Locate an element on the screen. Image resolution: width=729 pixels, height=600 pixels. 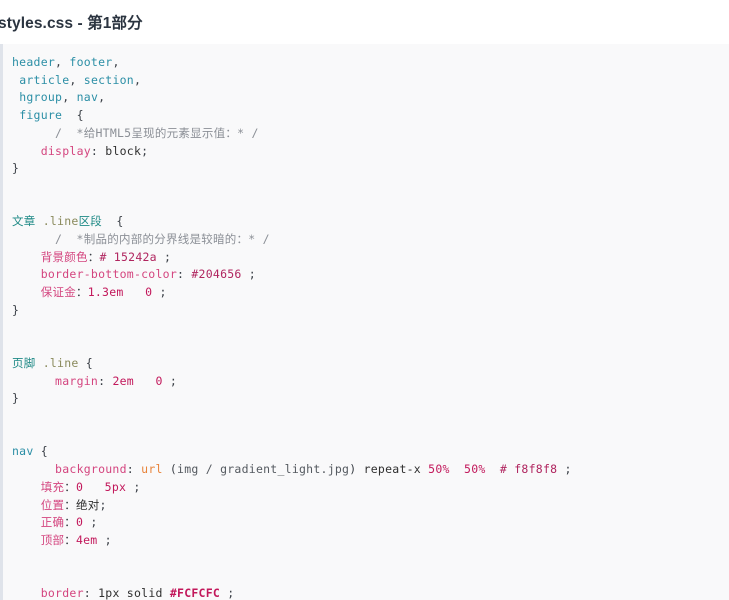
code-line: / *制品的内部的分界线是较暗的：* / is located at coordinates (141, 239).